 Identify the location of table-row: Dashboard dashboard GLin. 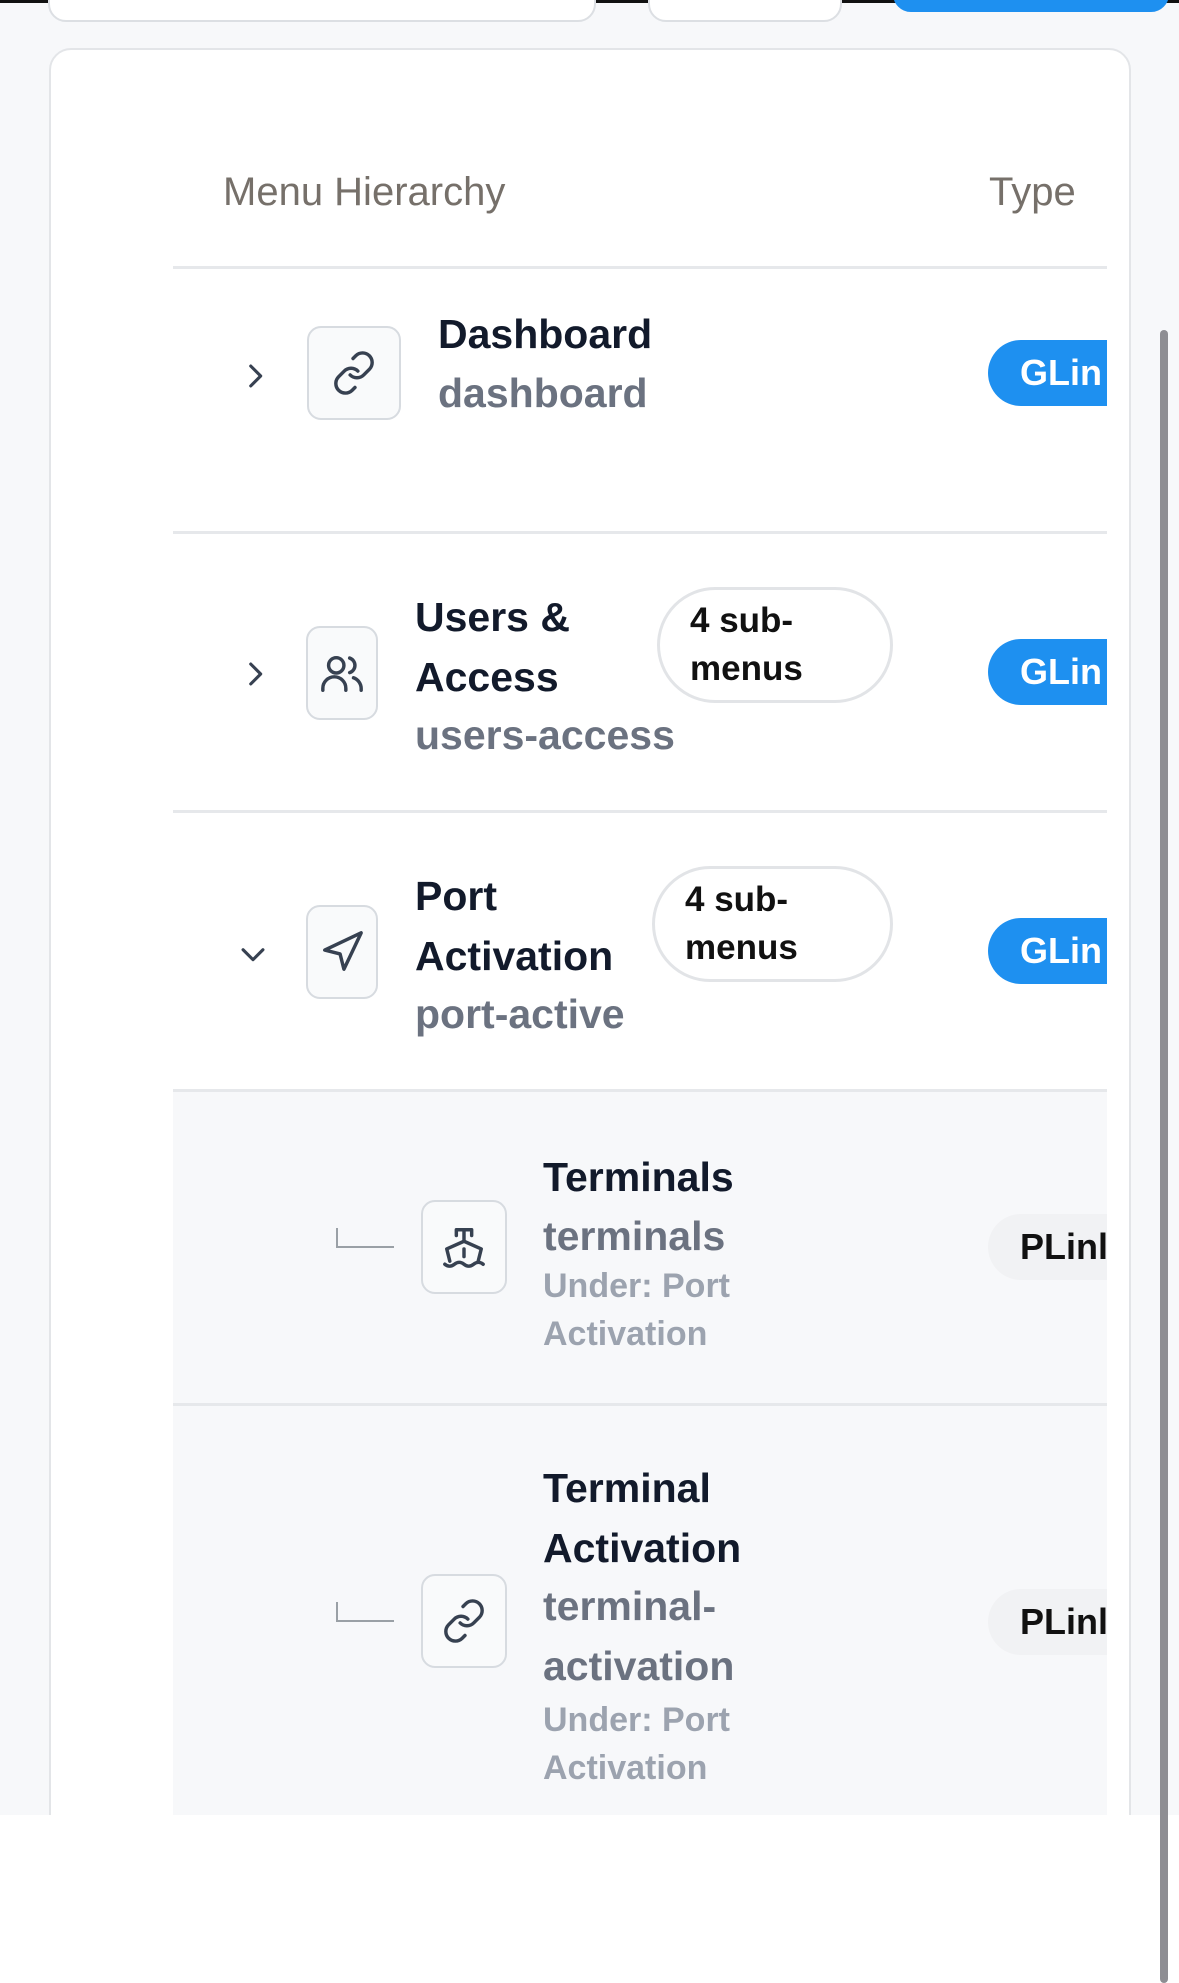
(640, 376).